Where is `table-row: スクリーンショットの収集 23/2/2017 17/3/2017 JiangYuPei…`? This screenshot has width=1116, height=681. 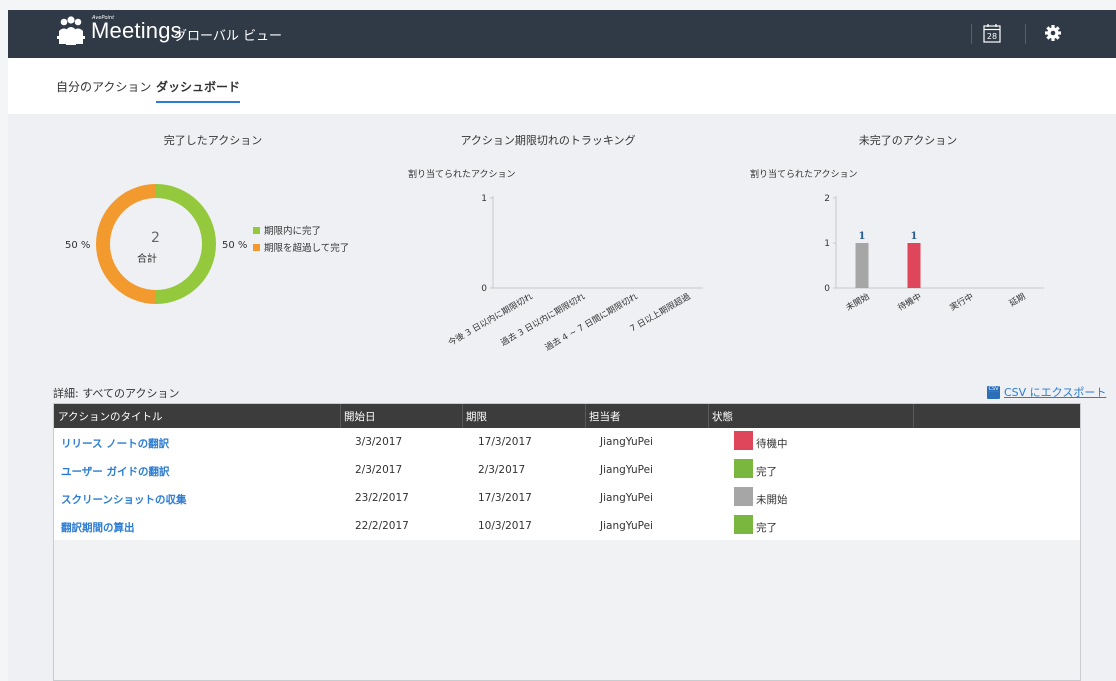
table-row: スクリーンショットの収集 23/2/2017 17/3/2017 JiangYuPei… is located at coordinates (567, 498).